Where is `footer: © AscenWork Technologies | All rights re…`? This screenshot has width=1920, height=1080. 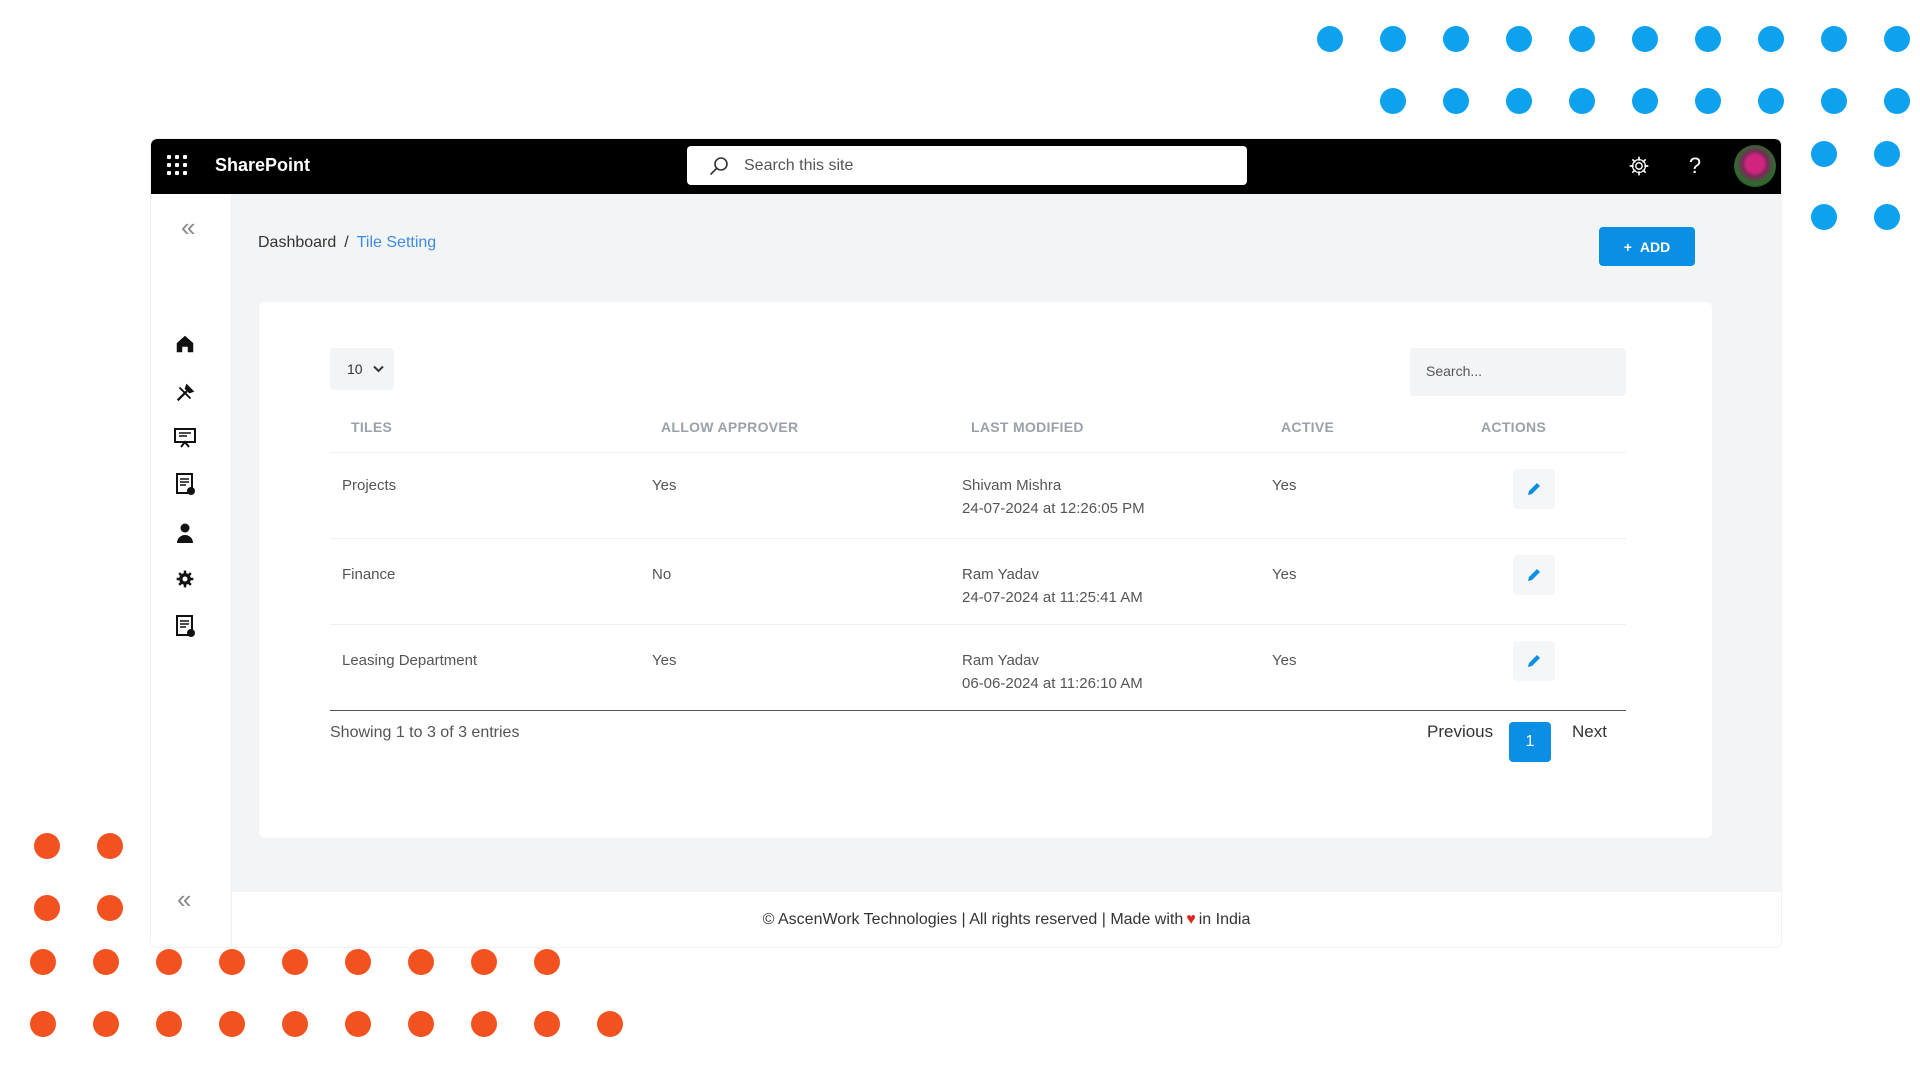 footer: © AscenWork Technologies | All rights re… is located at coordinates (1006, 919).